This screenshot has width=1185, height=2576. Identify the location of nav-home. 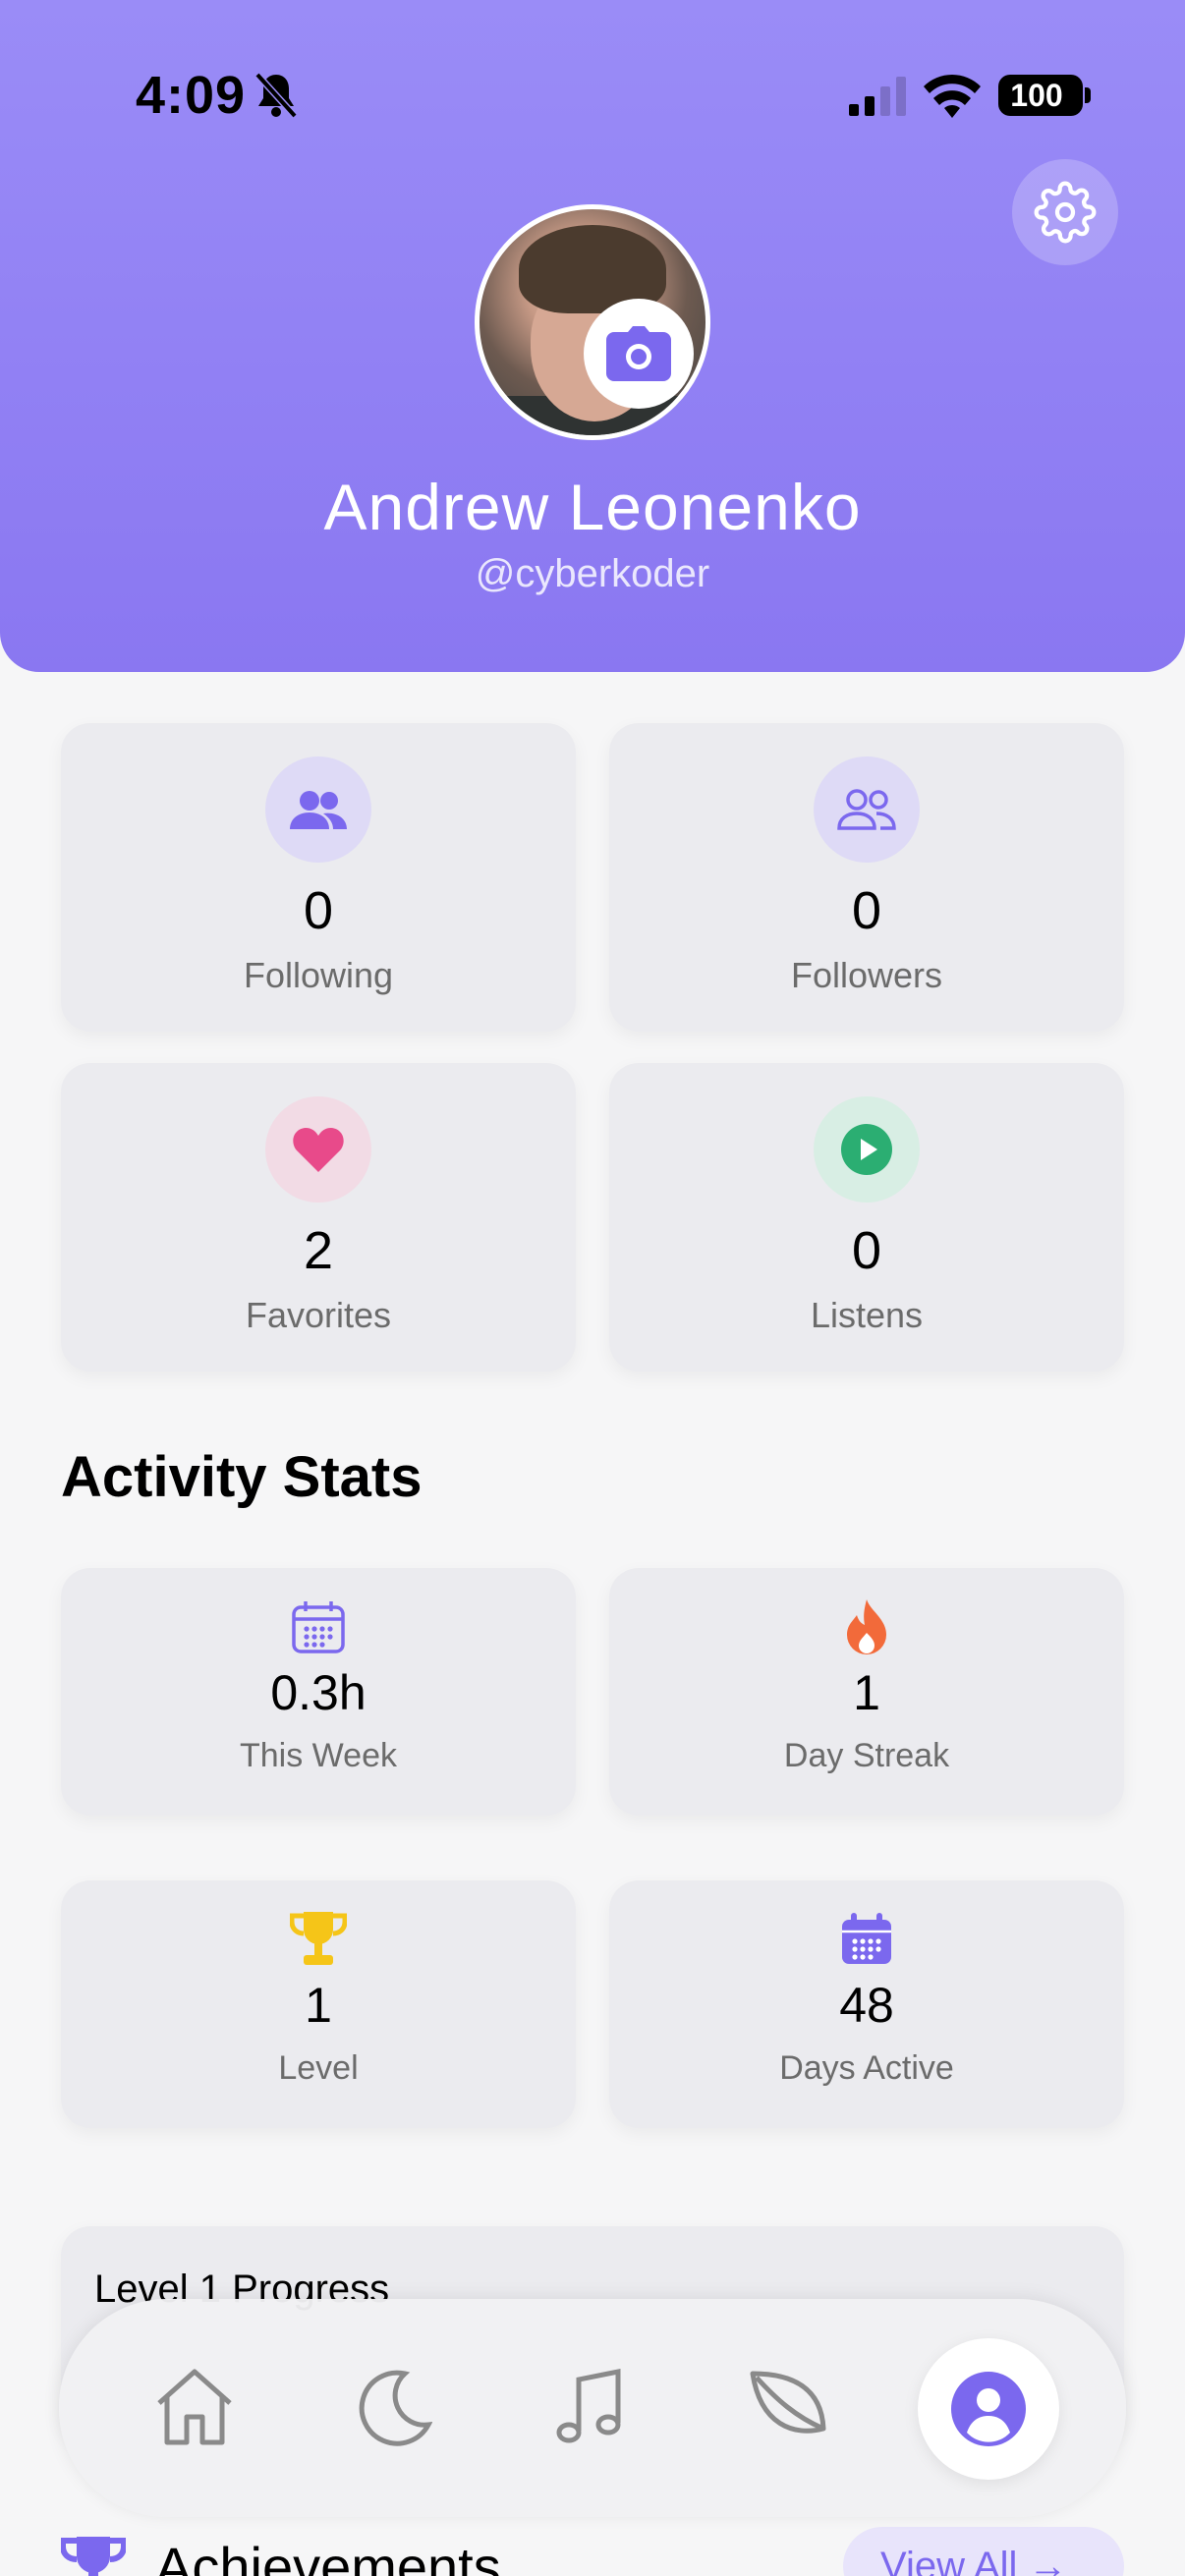
(195, 2407).